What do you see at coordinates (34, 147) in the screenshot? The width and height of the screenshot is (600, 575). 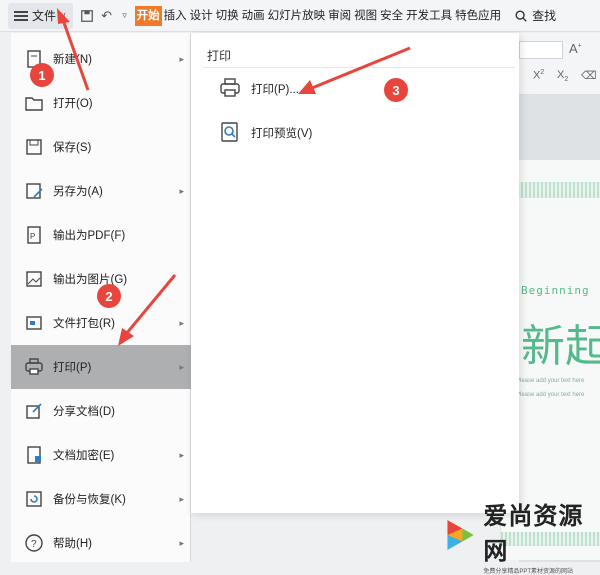 I see `save-icon` at bounding box center [34, 147].